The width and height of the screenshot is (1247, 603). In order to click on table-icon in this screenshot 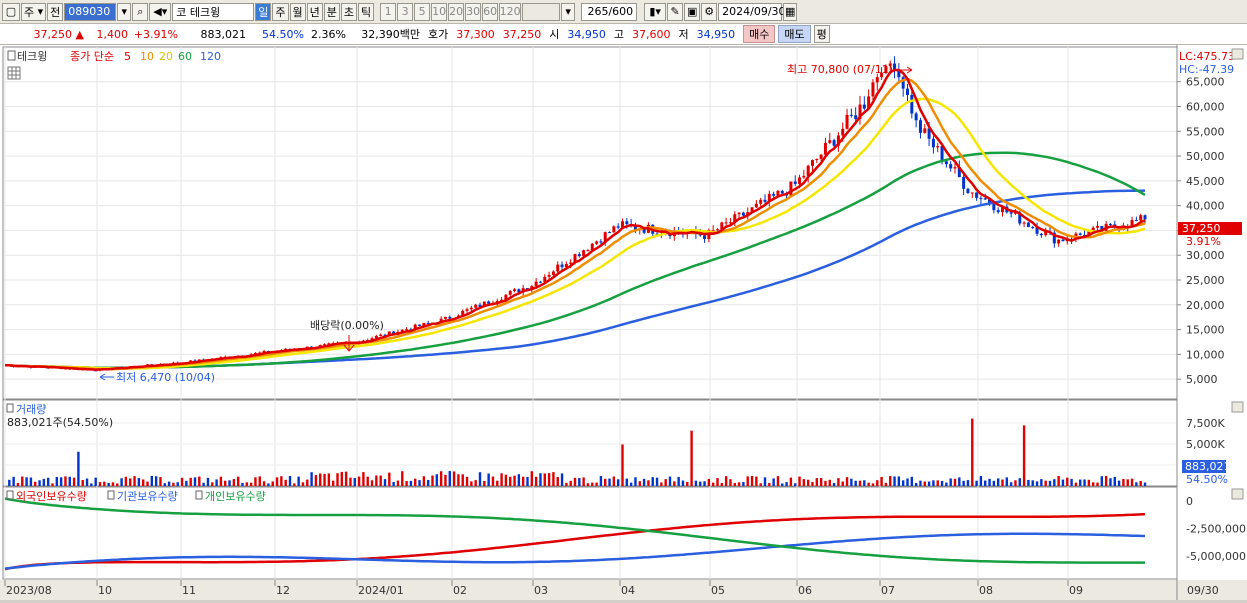, I will do `click(14, 73)`.